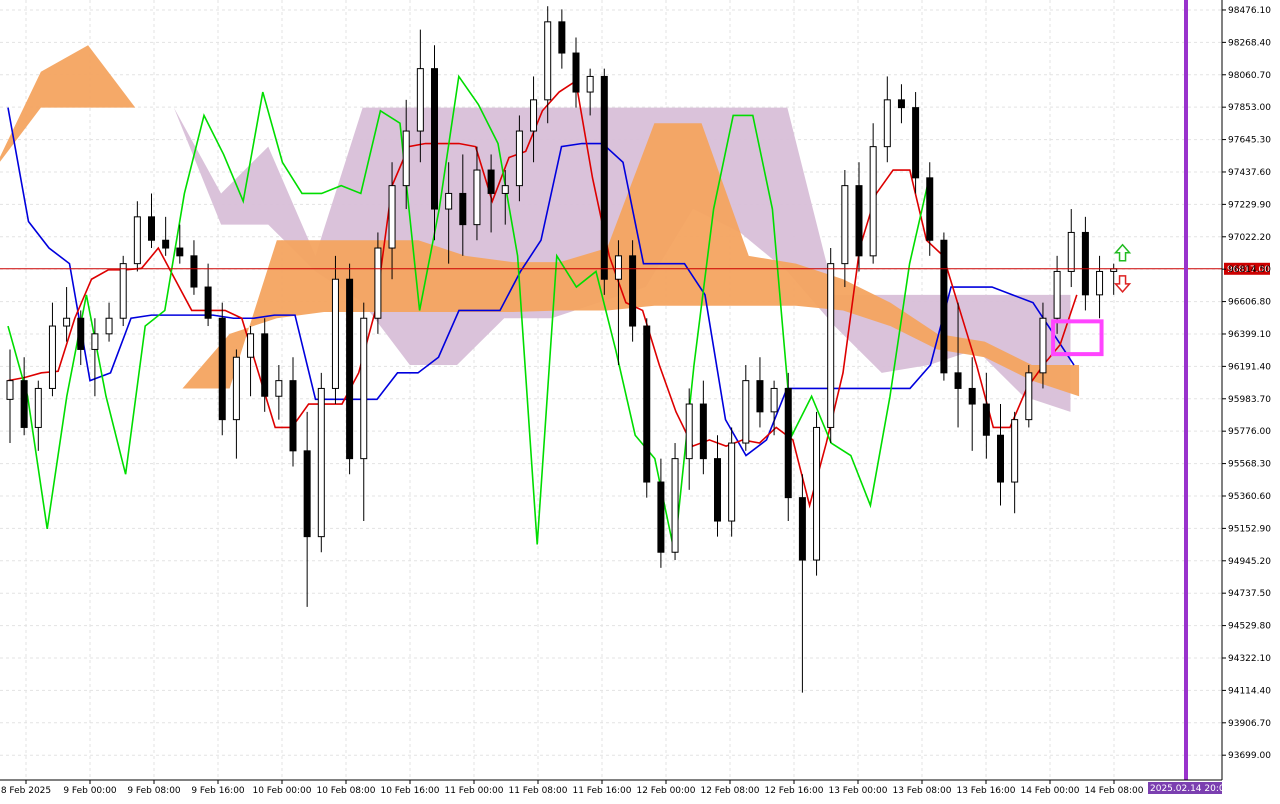  What do you see at coordinates (1249, 659) in the screenshot?
I see `price-tick-label: 94322.10` at bounding box center [1249, 659].